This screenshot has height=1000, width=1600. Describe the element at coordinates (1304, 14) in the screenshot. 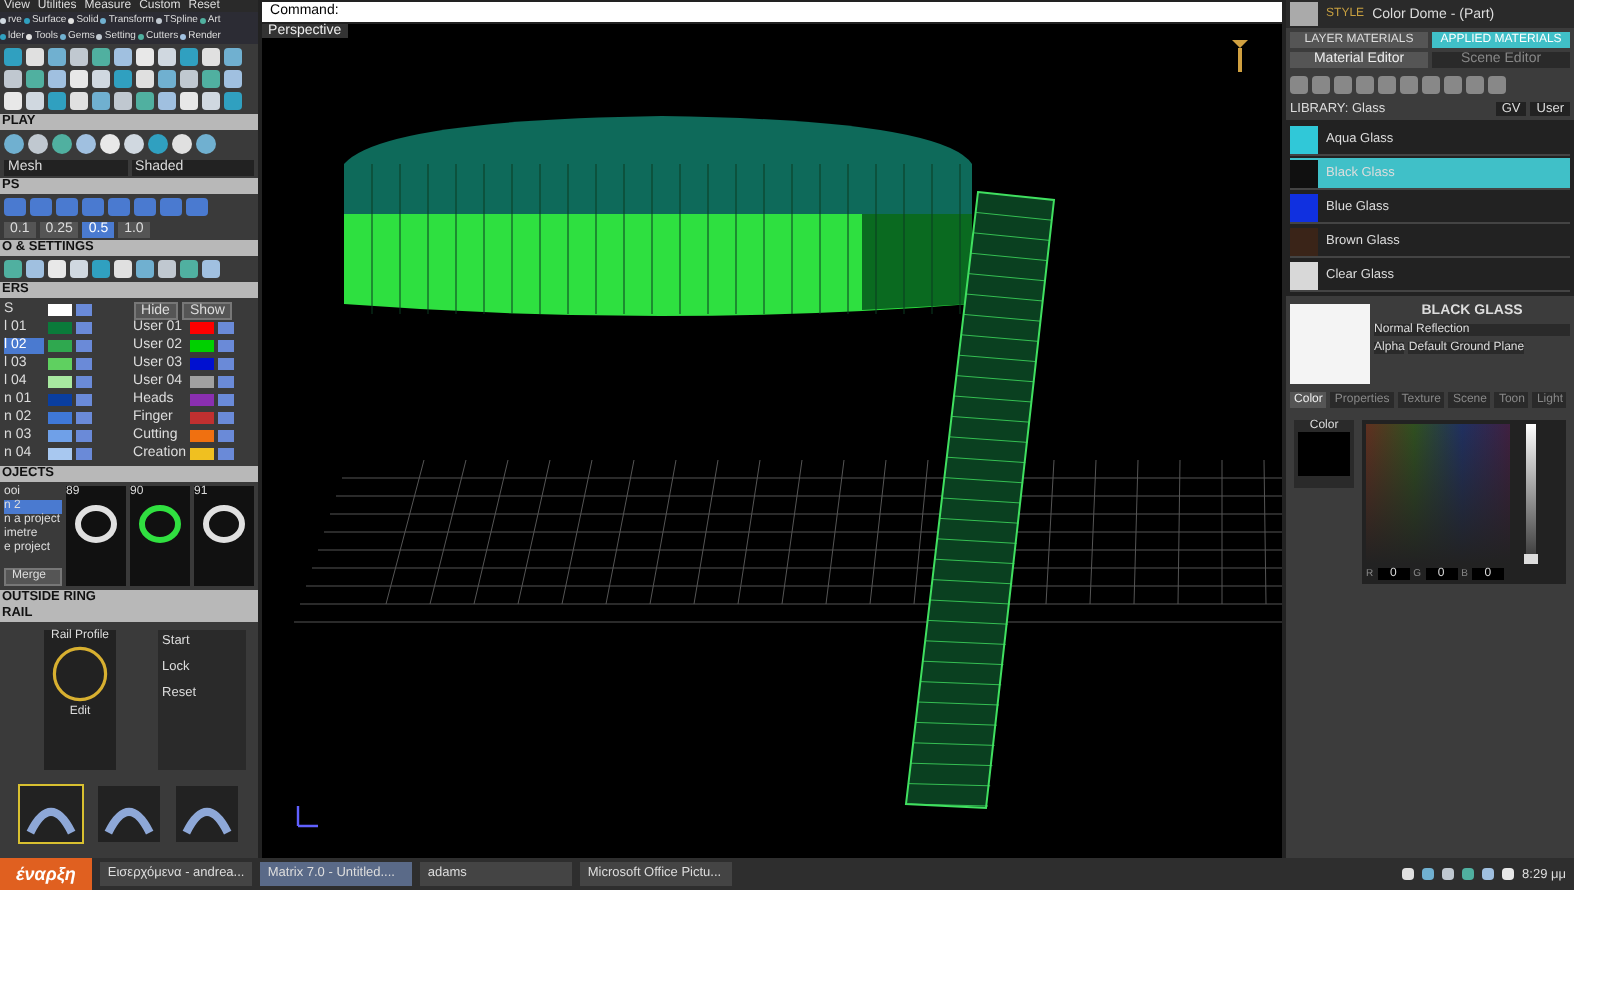

I see `style-thumbnail` at that location.